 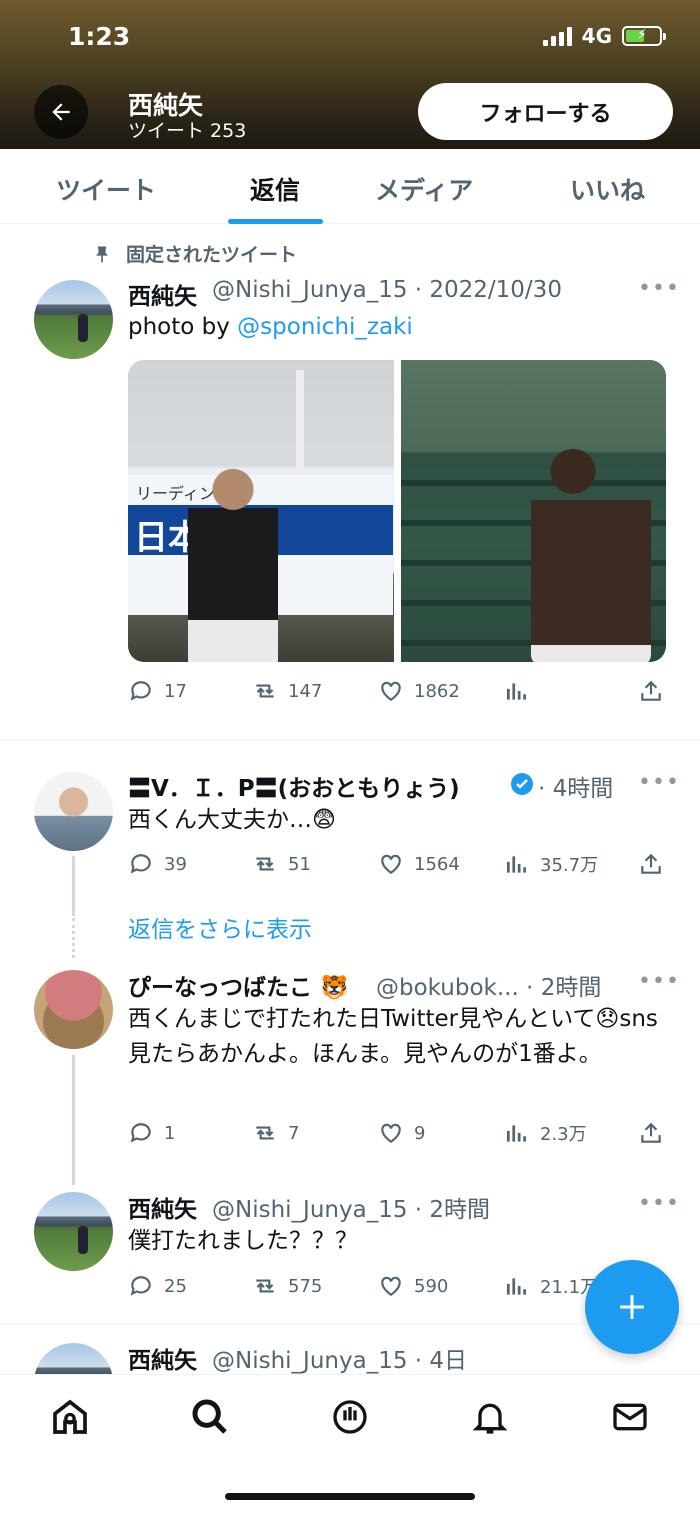 What do you see at coordinates (294, 1133) in the screenshot?
I see `retweet-count: 7` at bounding box center [294, 1133].